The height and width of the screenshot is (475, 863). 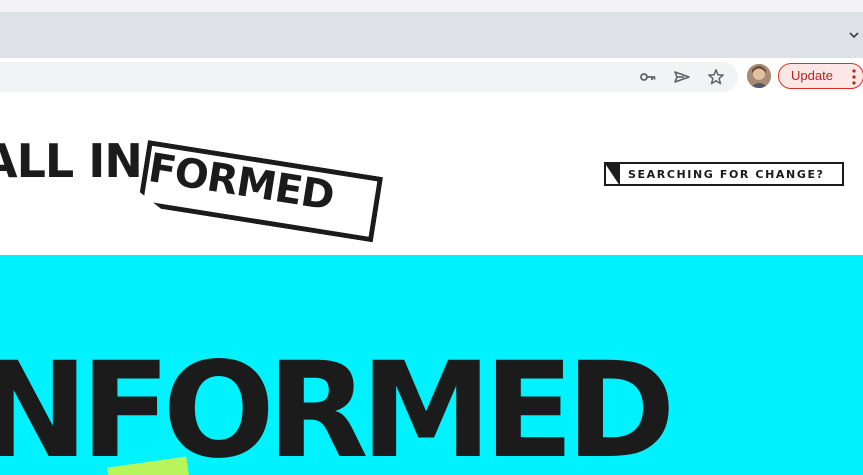 What do you see at coordinates (812, 75) in the screenshot?
I see `update-label: Update` at bounding box center [812, 75].